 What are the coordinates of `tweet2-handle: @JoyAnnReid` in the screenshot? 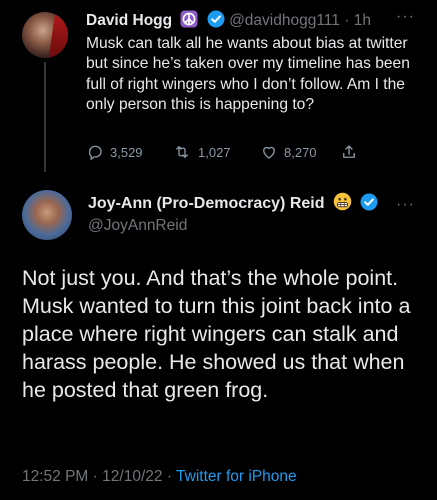 It's located at (137, 226).